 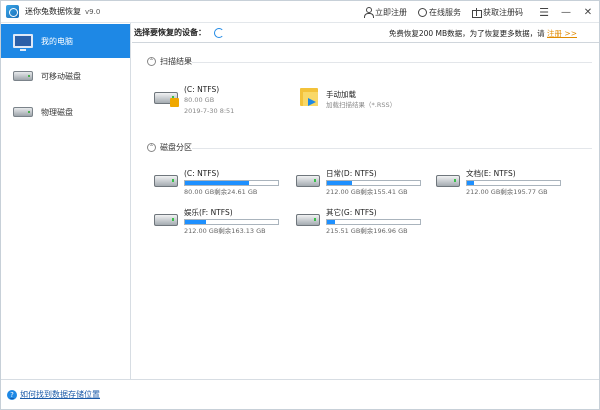 I want to click on register-now-link: 立即注册, so click(x=385, y=12).